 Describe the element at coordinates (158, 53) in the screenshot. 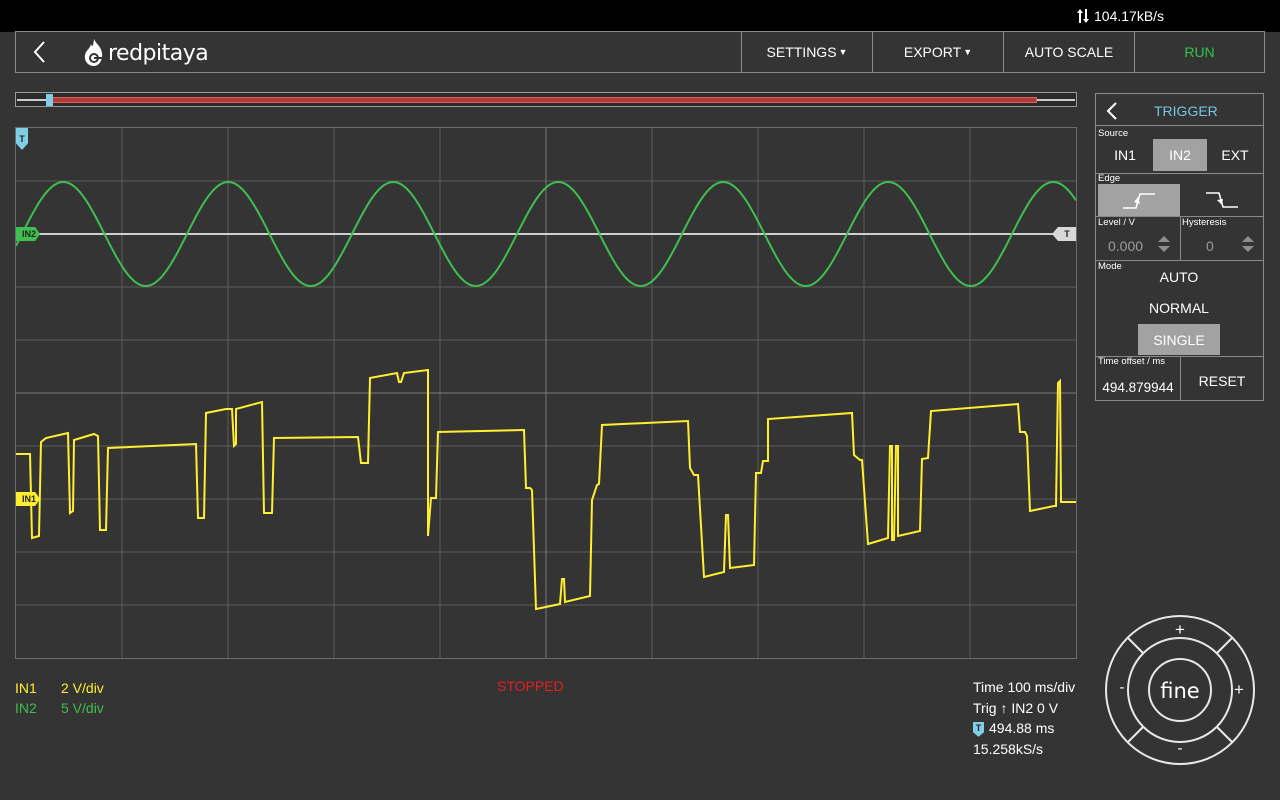

I see `logo-text: redpitaya` at that location.